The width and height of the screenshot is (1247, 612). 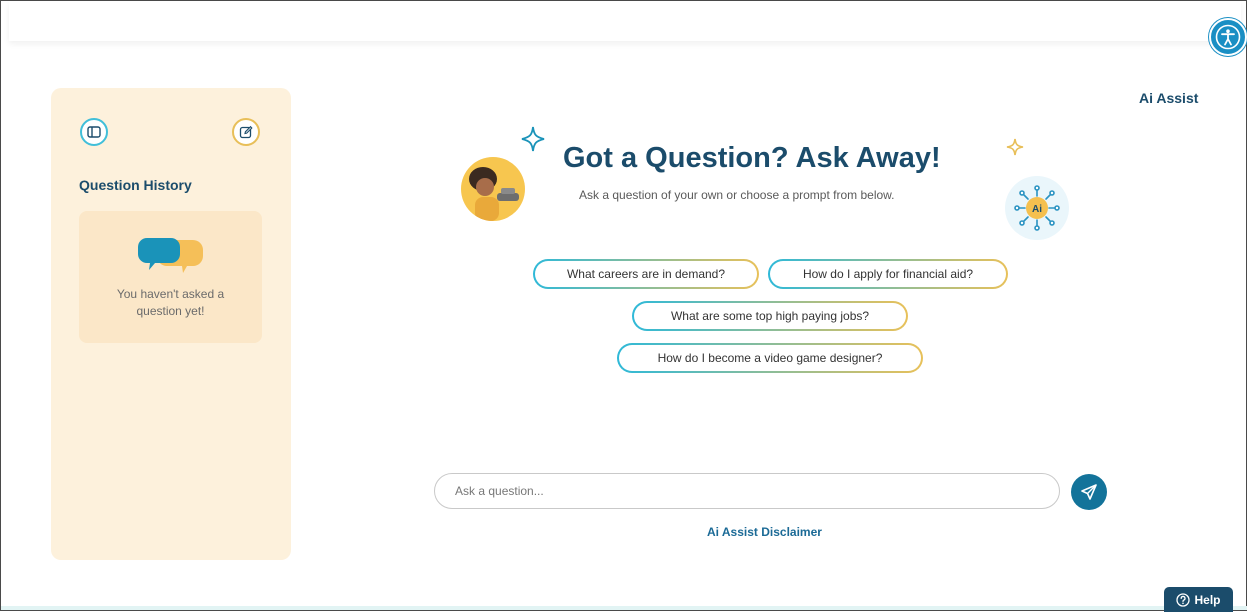 What do you see at coordinates (624, 608) in the screenshot?
I see `bottom-strip` at bounding box center [624, 608].